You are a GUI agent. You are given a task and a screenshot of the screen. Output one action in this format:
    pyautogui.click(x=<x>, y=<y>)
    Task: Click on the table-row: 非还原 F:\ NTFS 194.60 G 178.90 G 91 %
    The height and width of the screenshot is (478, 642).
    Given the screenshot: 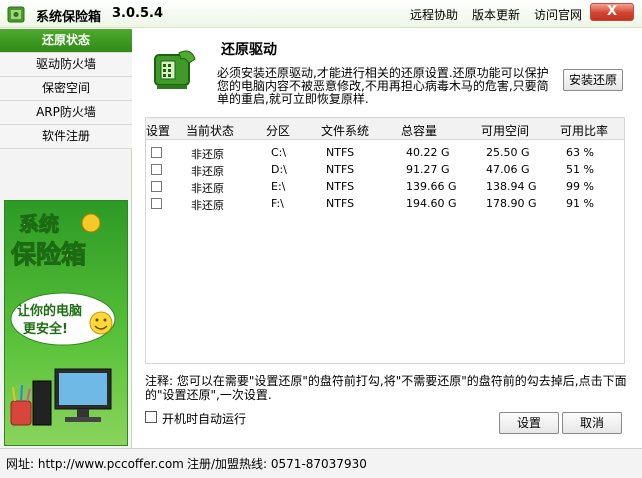 What is the action you would take?
    pyautogui.click(x=385, y=203)
    